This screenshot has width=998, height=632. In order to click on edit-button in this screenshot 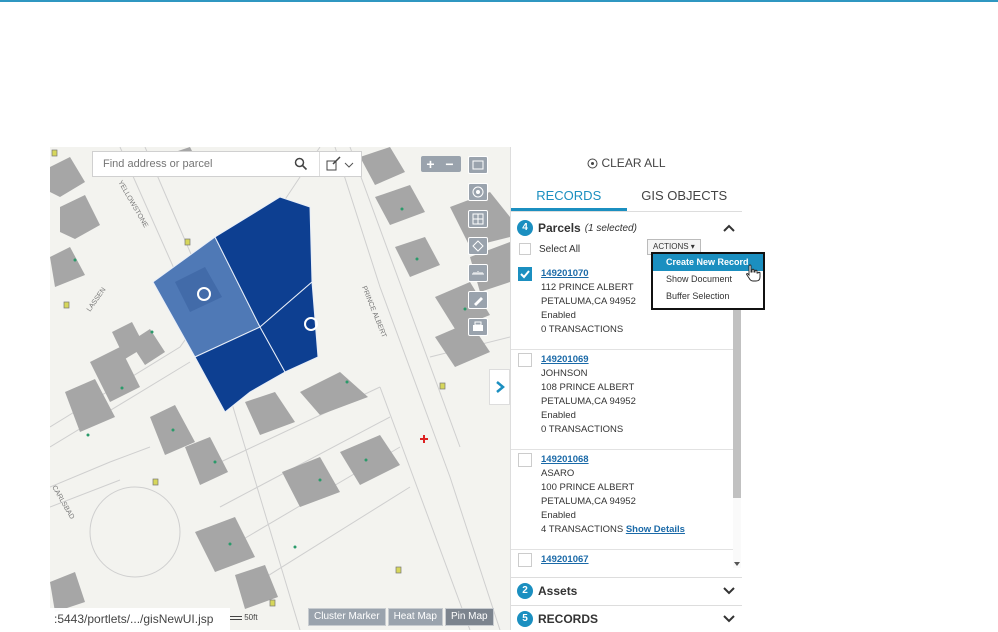, I will do `click(478, 300)`.